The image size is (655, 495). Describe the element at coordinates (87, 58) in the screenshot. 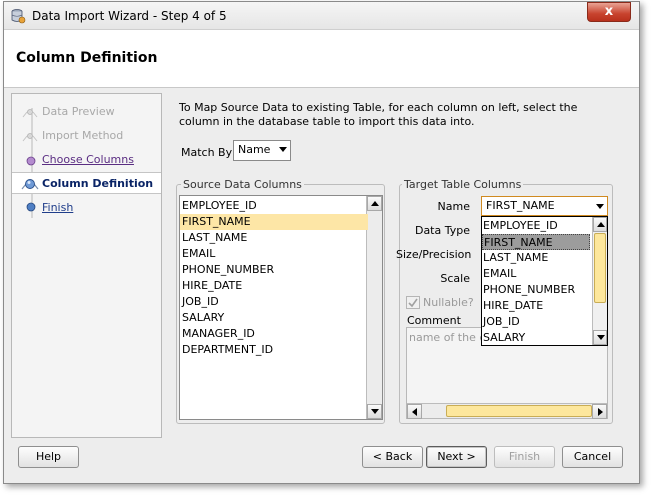

I see `page-title: Column Definition` at that location.